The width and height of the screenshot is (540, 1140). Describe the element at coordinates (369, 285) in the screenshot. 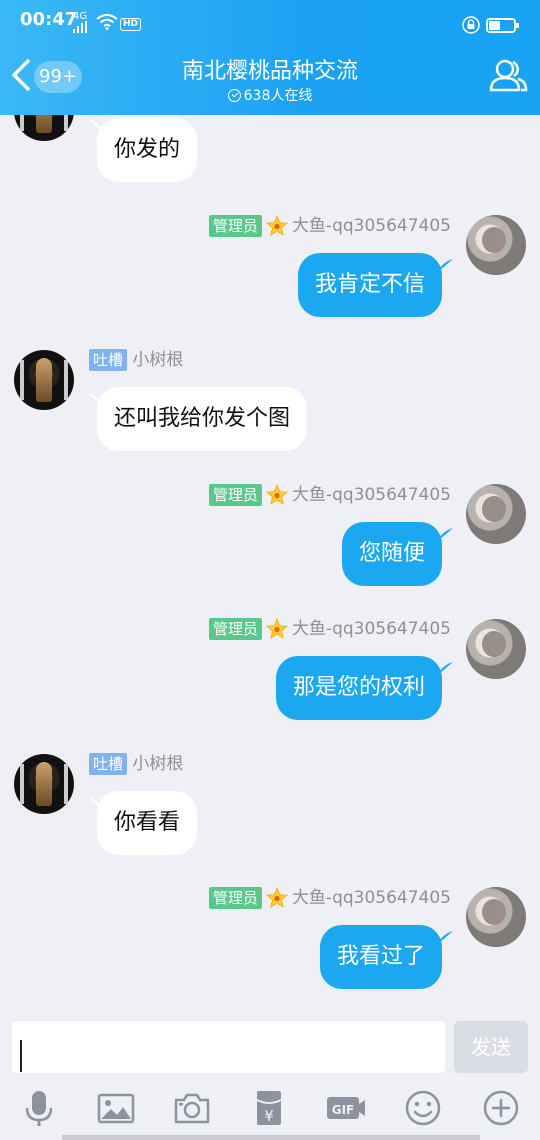

I see `message-bubble: 我肯定不信` at that location.